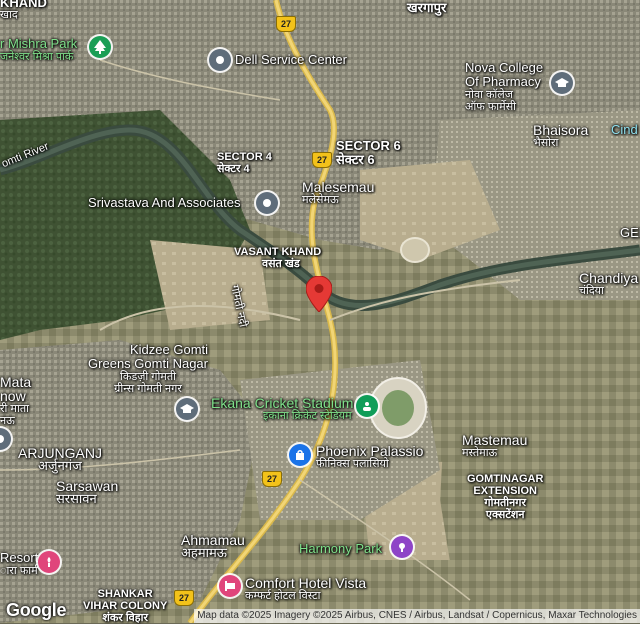 The image size is (640, 624). What do you see at coordinates (278, 258) in the screenshot?
I see `place-label-vasant-khand: VASANT KHAND वसंत खंड` at bounding box center [278, 258].